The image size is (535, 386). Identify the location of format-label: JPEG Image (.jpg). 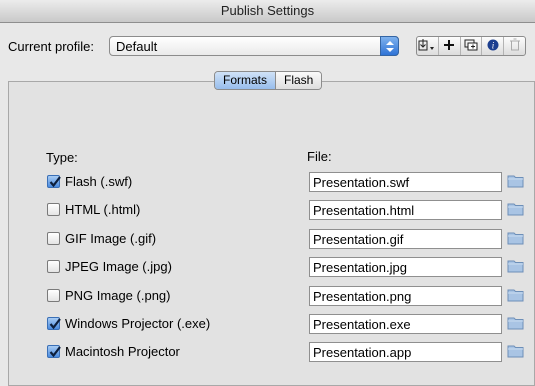
(118, 266).